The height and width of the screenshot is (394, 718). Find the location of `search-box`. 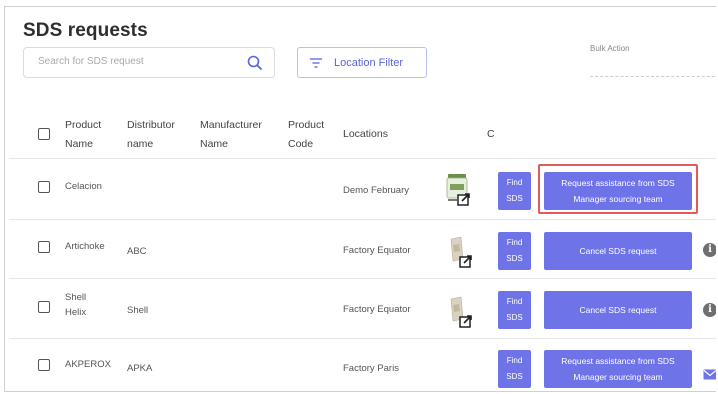

search-box is located at coordinates (149, 62).